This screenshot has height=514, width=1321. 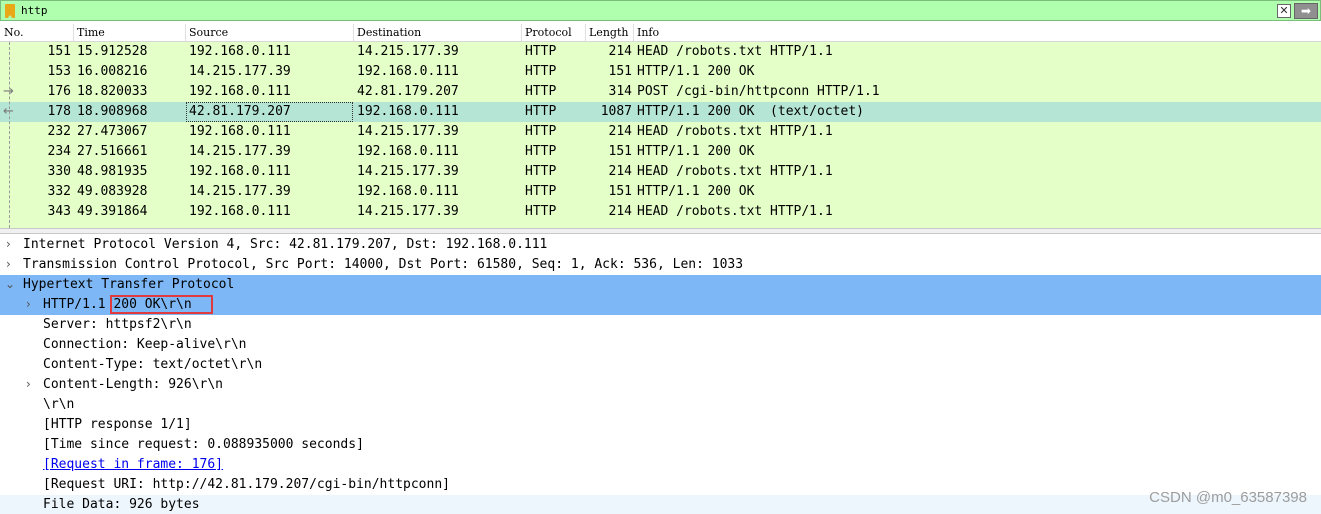 I want to click on pane-splitter, so click(x=660, y=231).